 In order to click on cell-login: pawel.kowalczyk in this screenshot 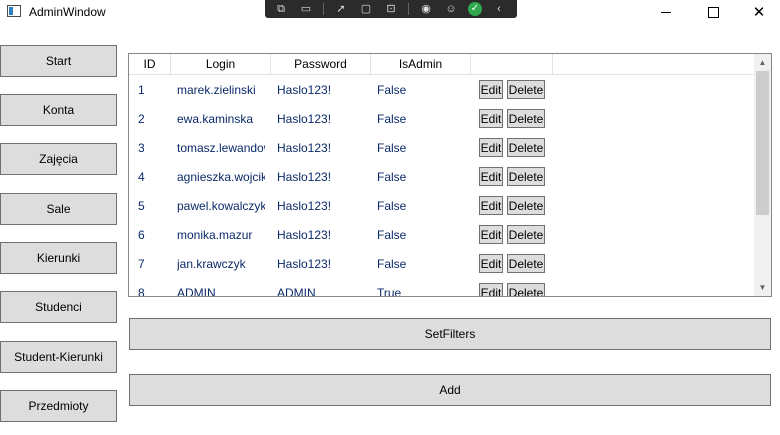, I will do `click(221, 205)`.